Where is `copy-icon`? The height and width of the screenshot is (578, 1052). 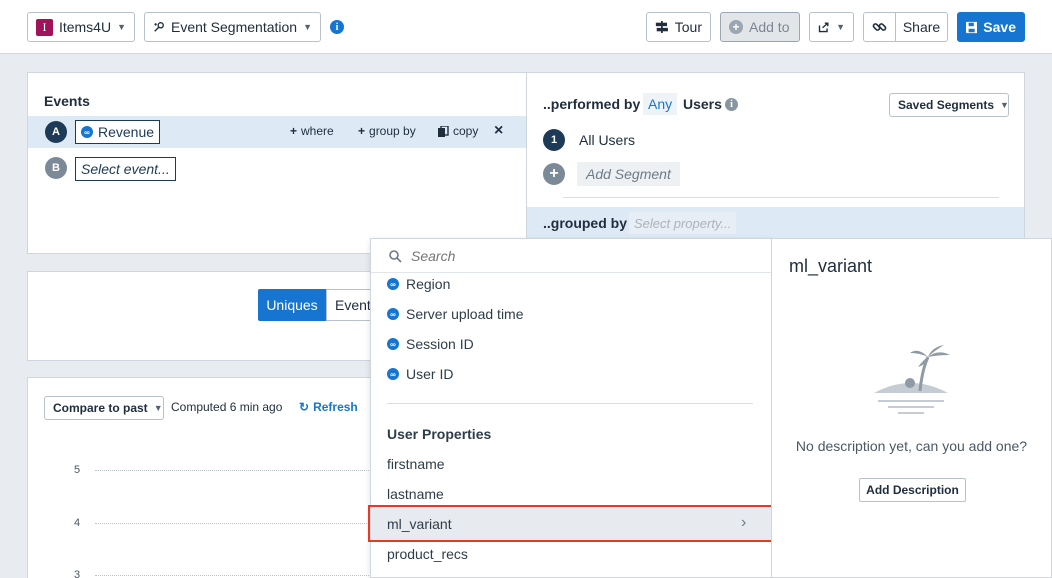
copy-icon is located at coordinates (443, 131).